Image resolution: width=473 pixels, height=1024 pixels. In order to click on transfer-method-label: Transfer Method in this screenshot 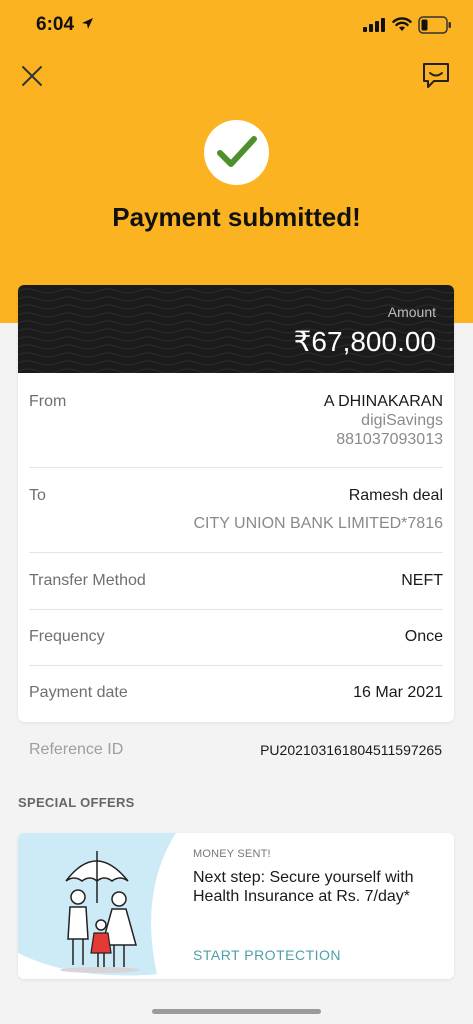, I will do `click(87, 580)`.